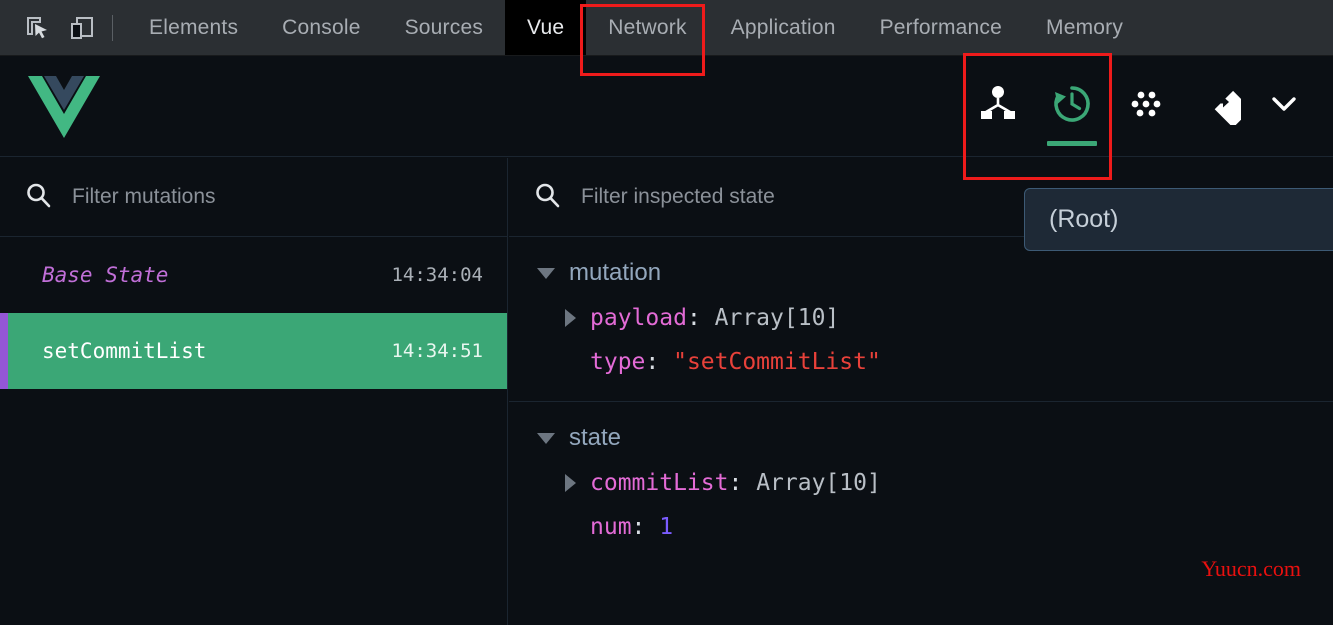 The image size is (1333, 625). Describe the element at coordinates (618, 362) in the screenshot. I see `entry-key: type` at that location.